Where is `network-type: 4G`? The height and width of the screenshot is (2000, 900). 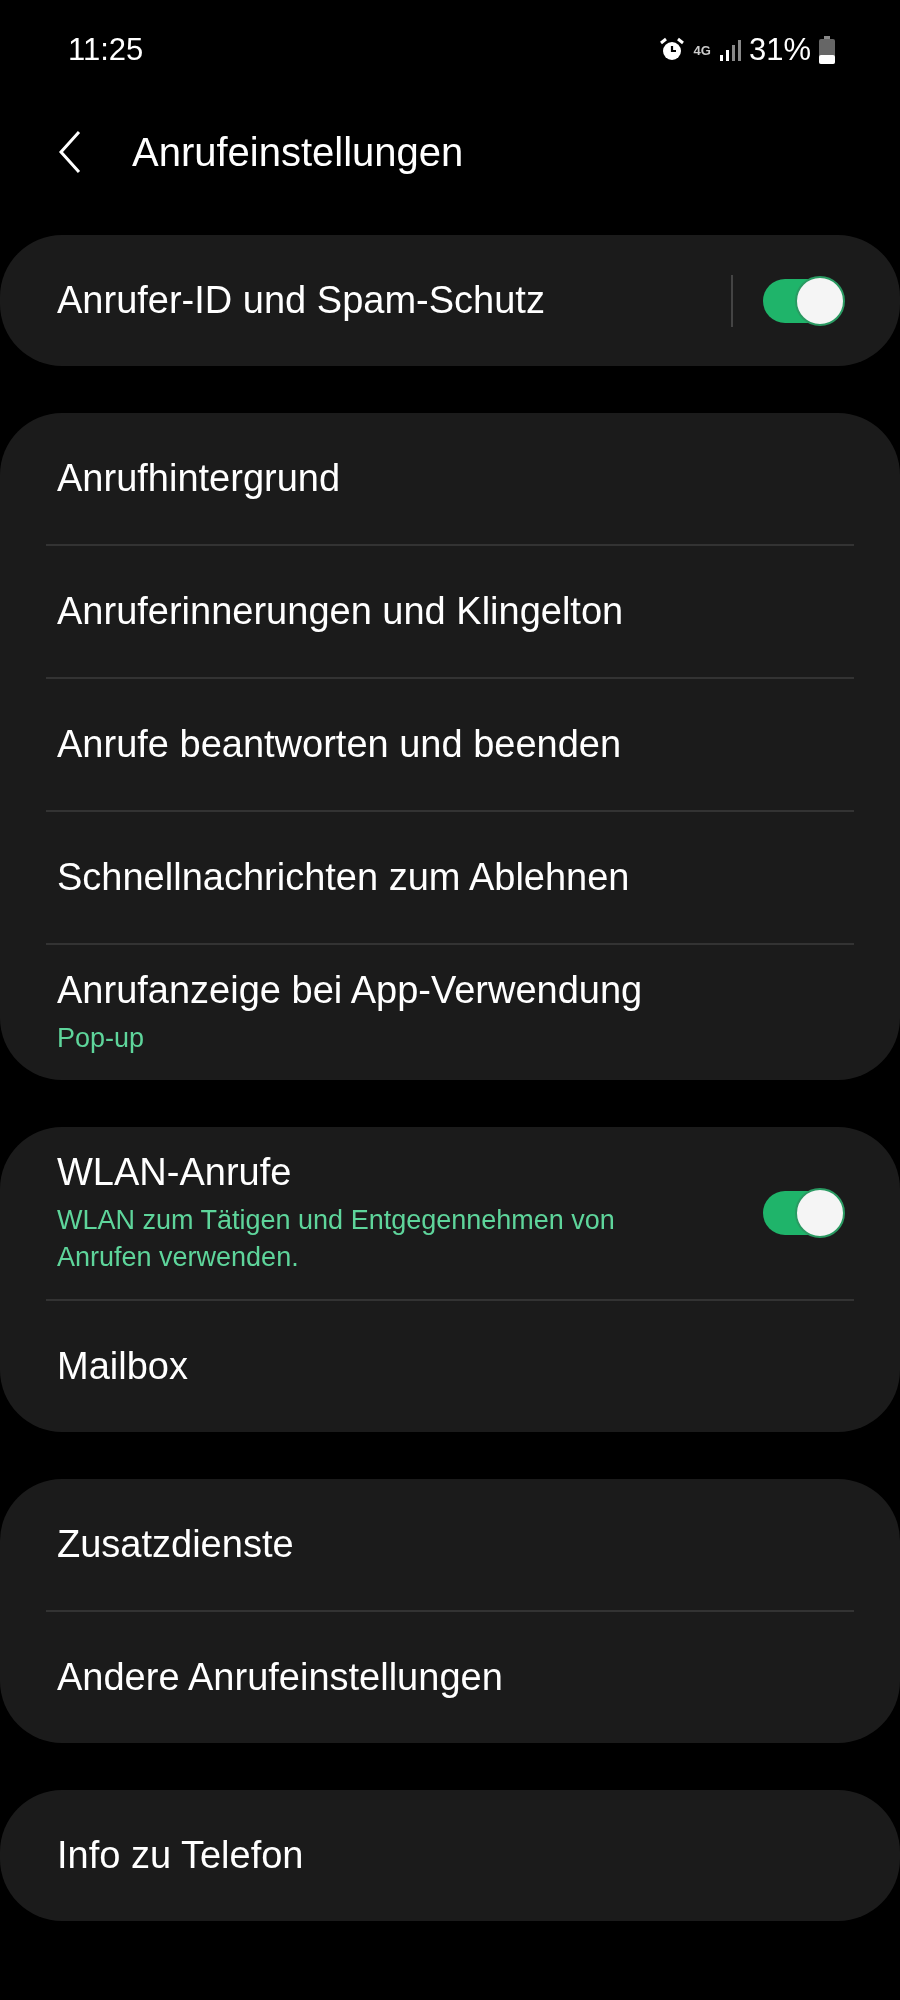
network-type: 4G is located at coordinates (702, 50).